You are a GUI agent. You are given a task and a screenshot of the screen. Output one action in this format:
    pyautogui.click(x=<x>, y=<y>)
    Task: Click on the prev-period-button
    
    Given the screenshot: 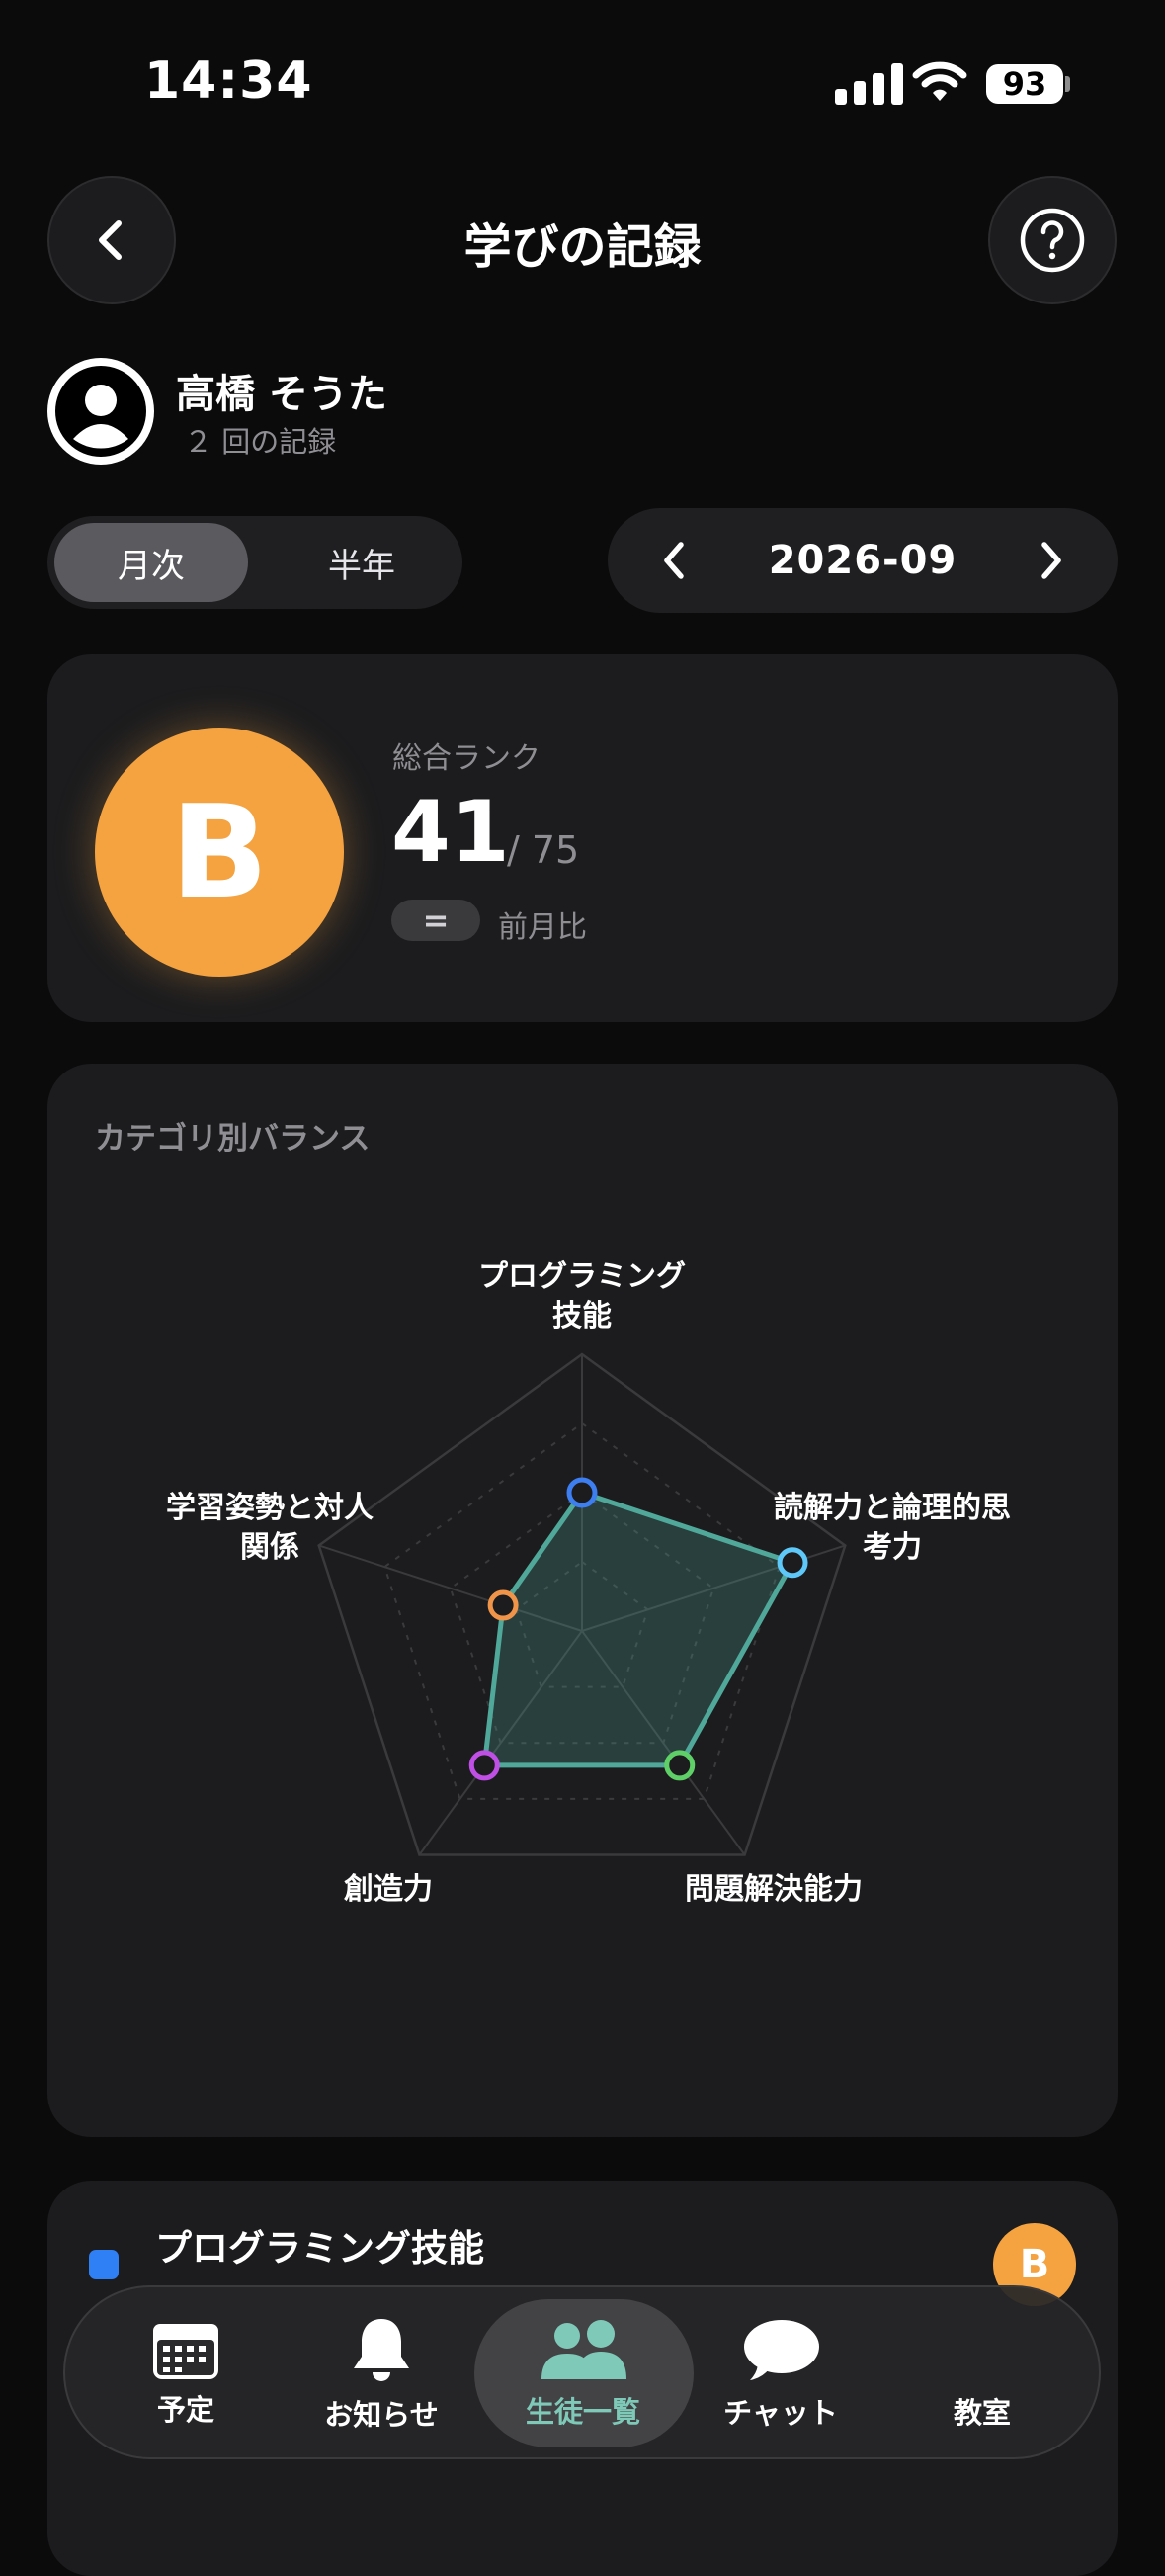 What is the action you would take?
    pyautogui.click(x=675, y=560)
    